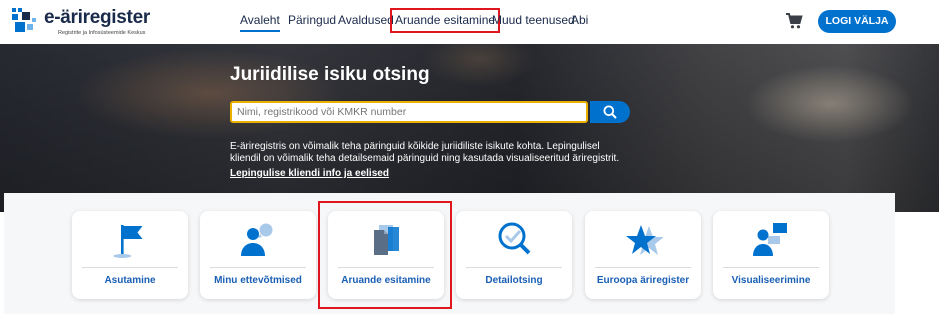 The image size is (939, 314). Describe the element at coordinates (409, 112) in the screenshot. I see `search-input` at that location.